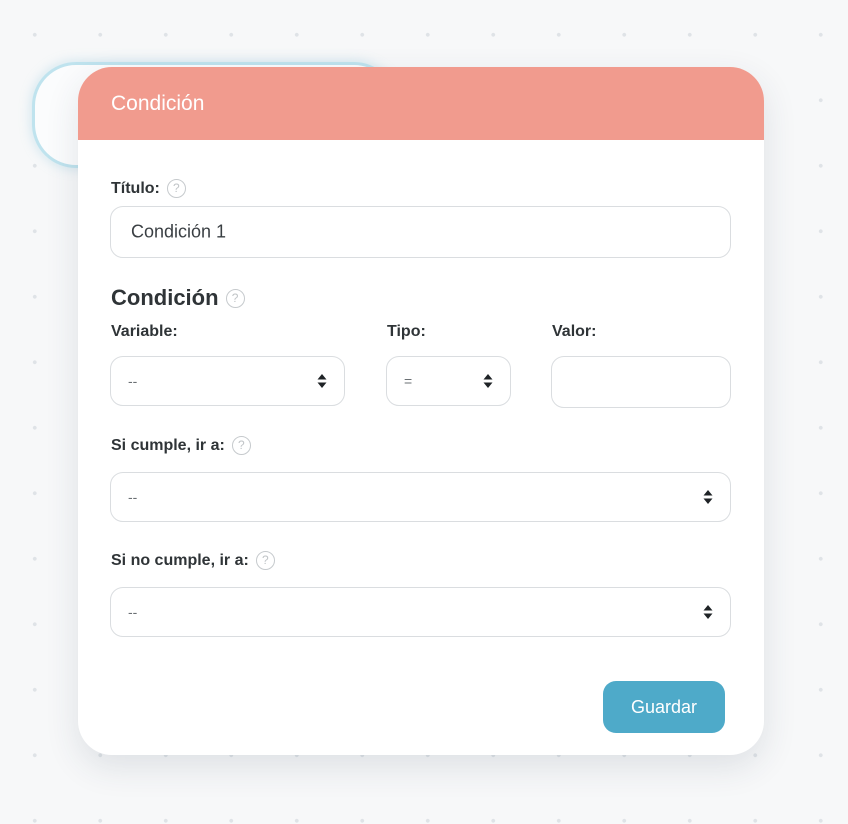 The width and height of the screenshot is (848, 824). I want to click on variable-label-text: Variable:, so click(144, 331).